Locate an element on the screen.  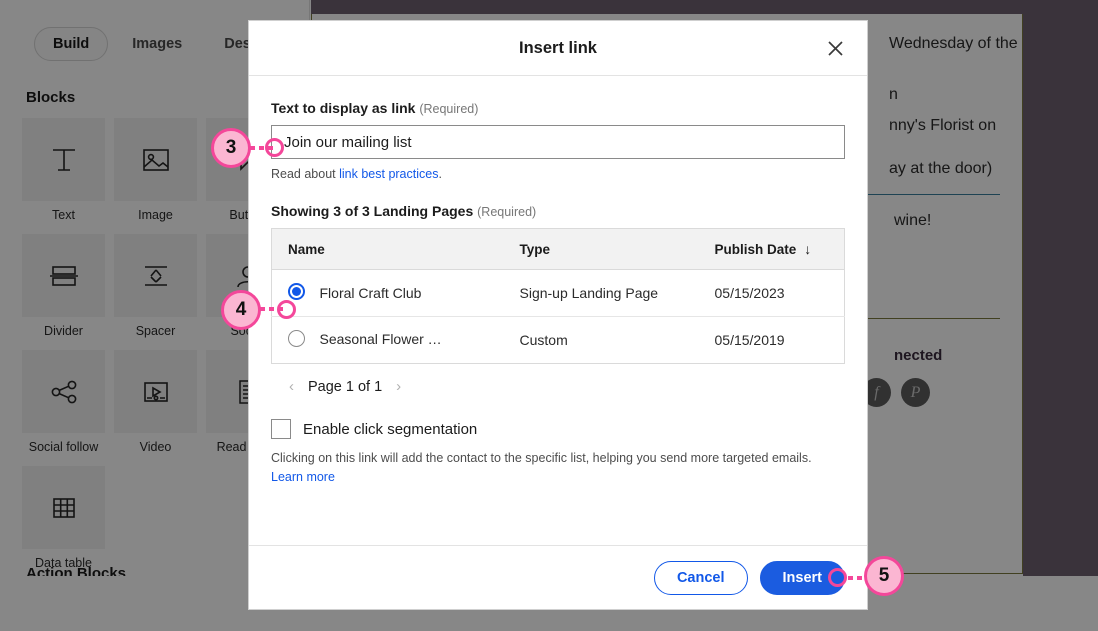
pagination-label: Page 1 of 1 is located at coordinates (345, 386).